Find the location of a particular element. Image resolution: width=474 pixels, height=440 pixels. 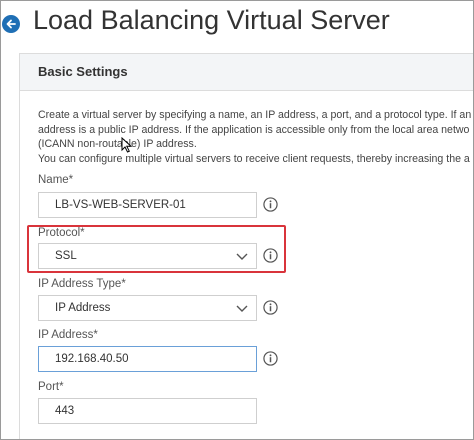

ip-address-type-select: IP Address is located at coordinates (147, 308).